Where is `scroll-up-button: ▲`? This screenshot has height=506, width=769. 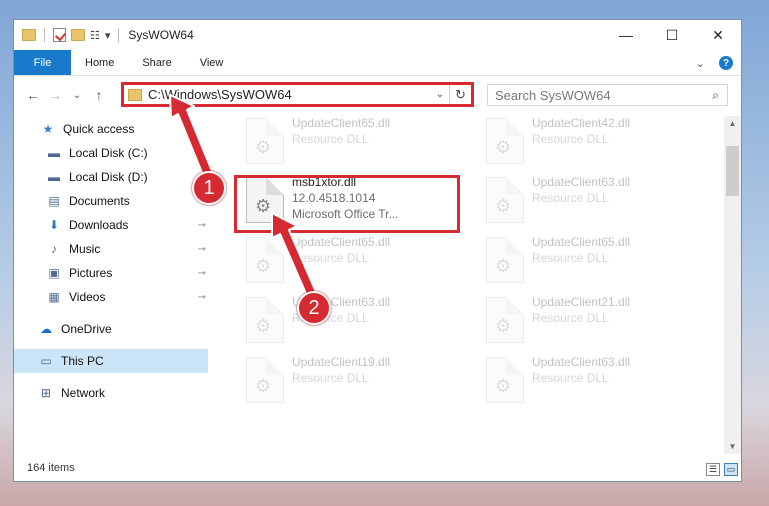
scroll-up-button: ▲ is located at coordinates (732, 123).